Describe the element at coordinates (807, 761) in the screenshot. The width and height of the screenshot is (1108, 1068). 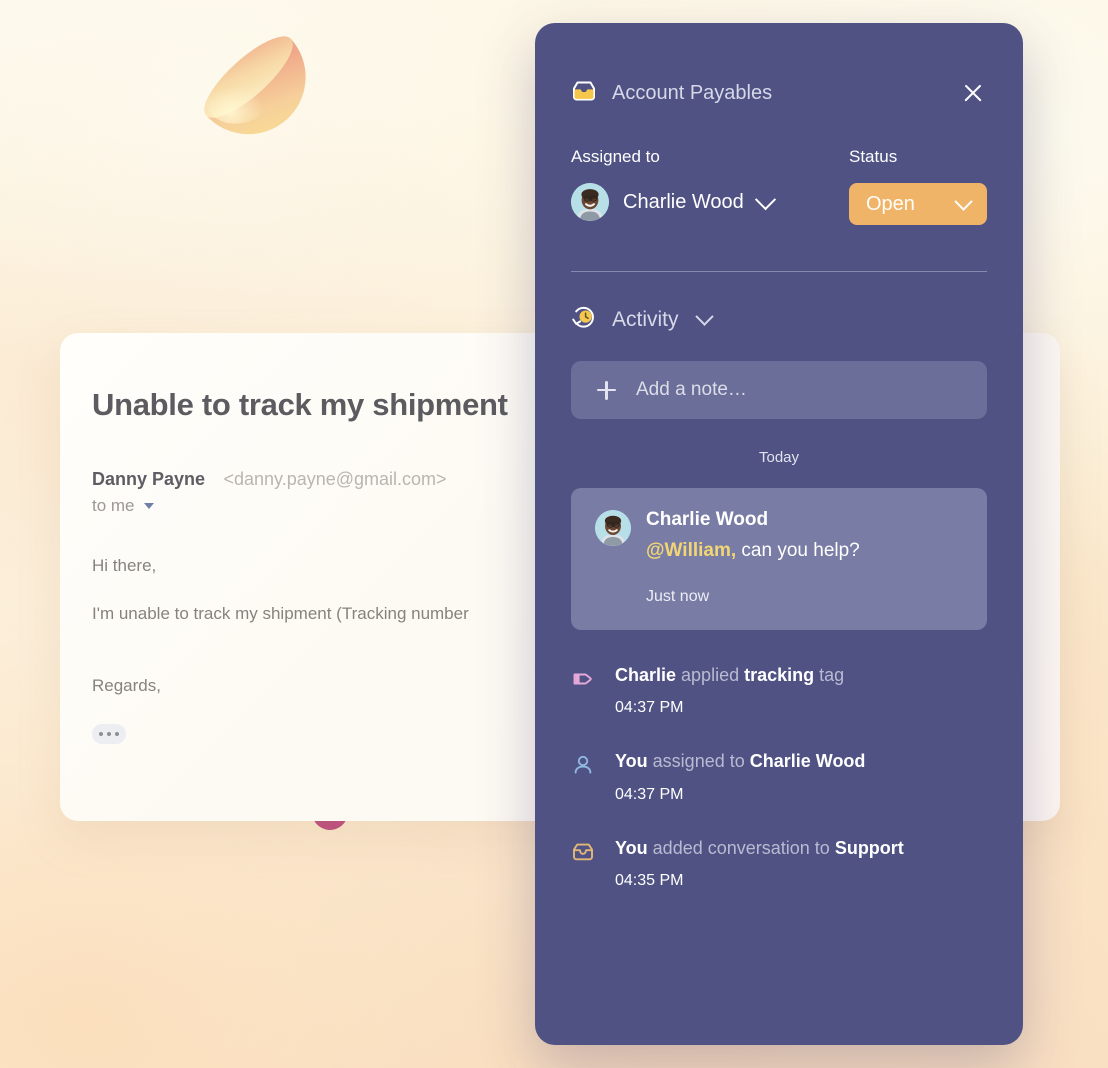
I see `activity-object: Charlie Wood` at that location.